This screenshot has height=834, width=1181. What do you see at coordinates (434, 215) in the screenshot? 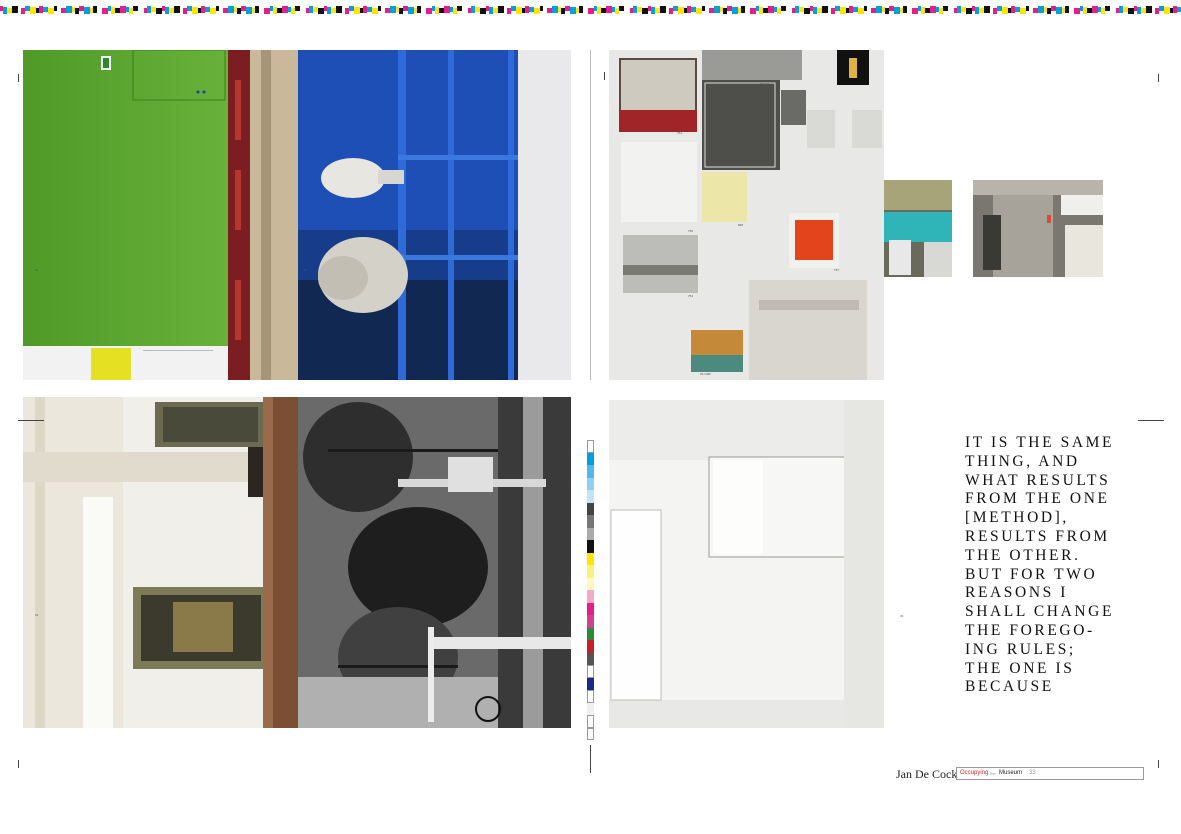
I see `photo-blue-shelf-busts` at bounding box center [434, 215].